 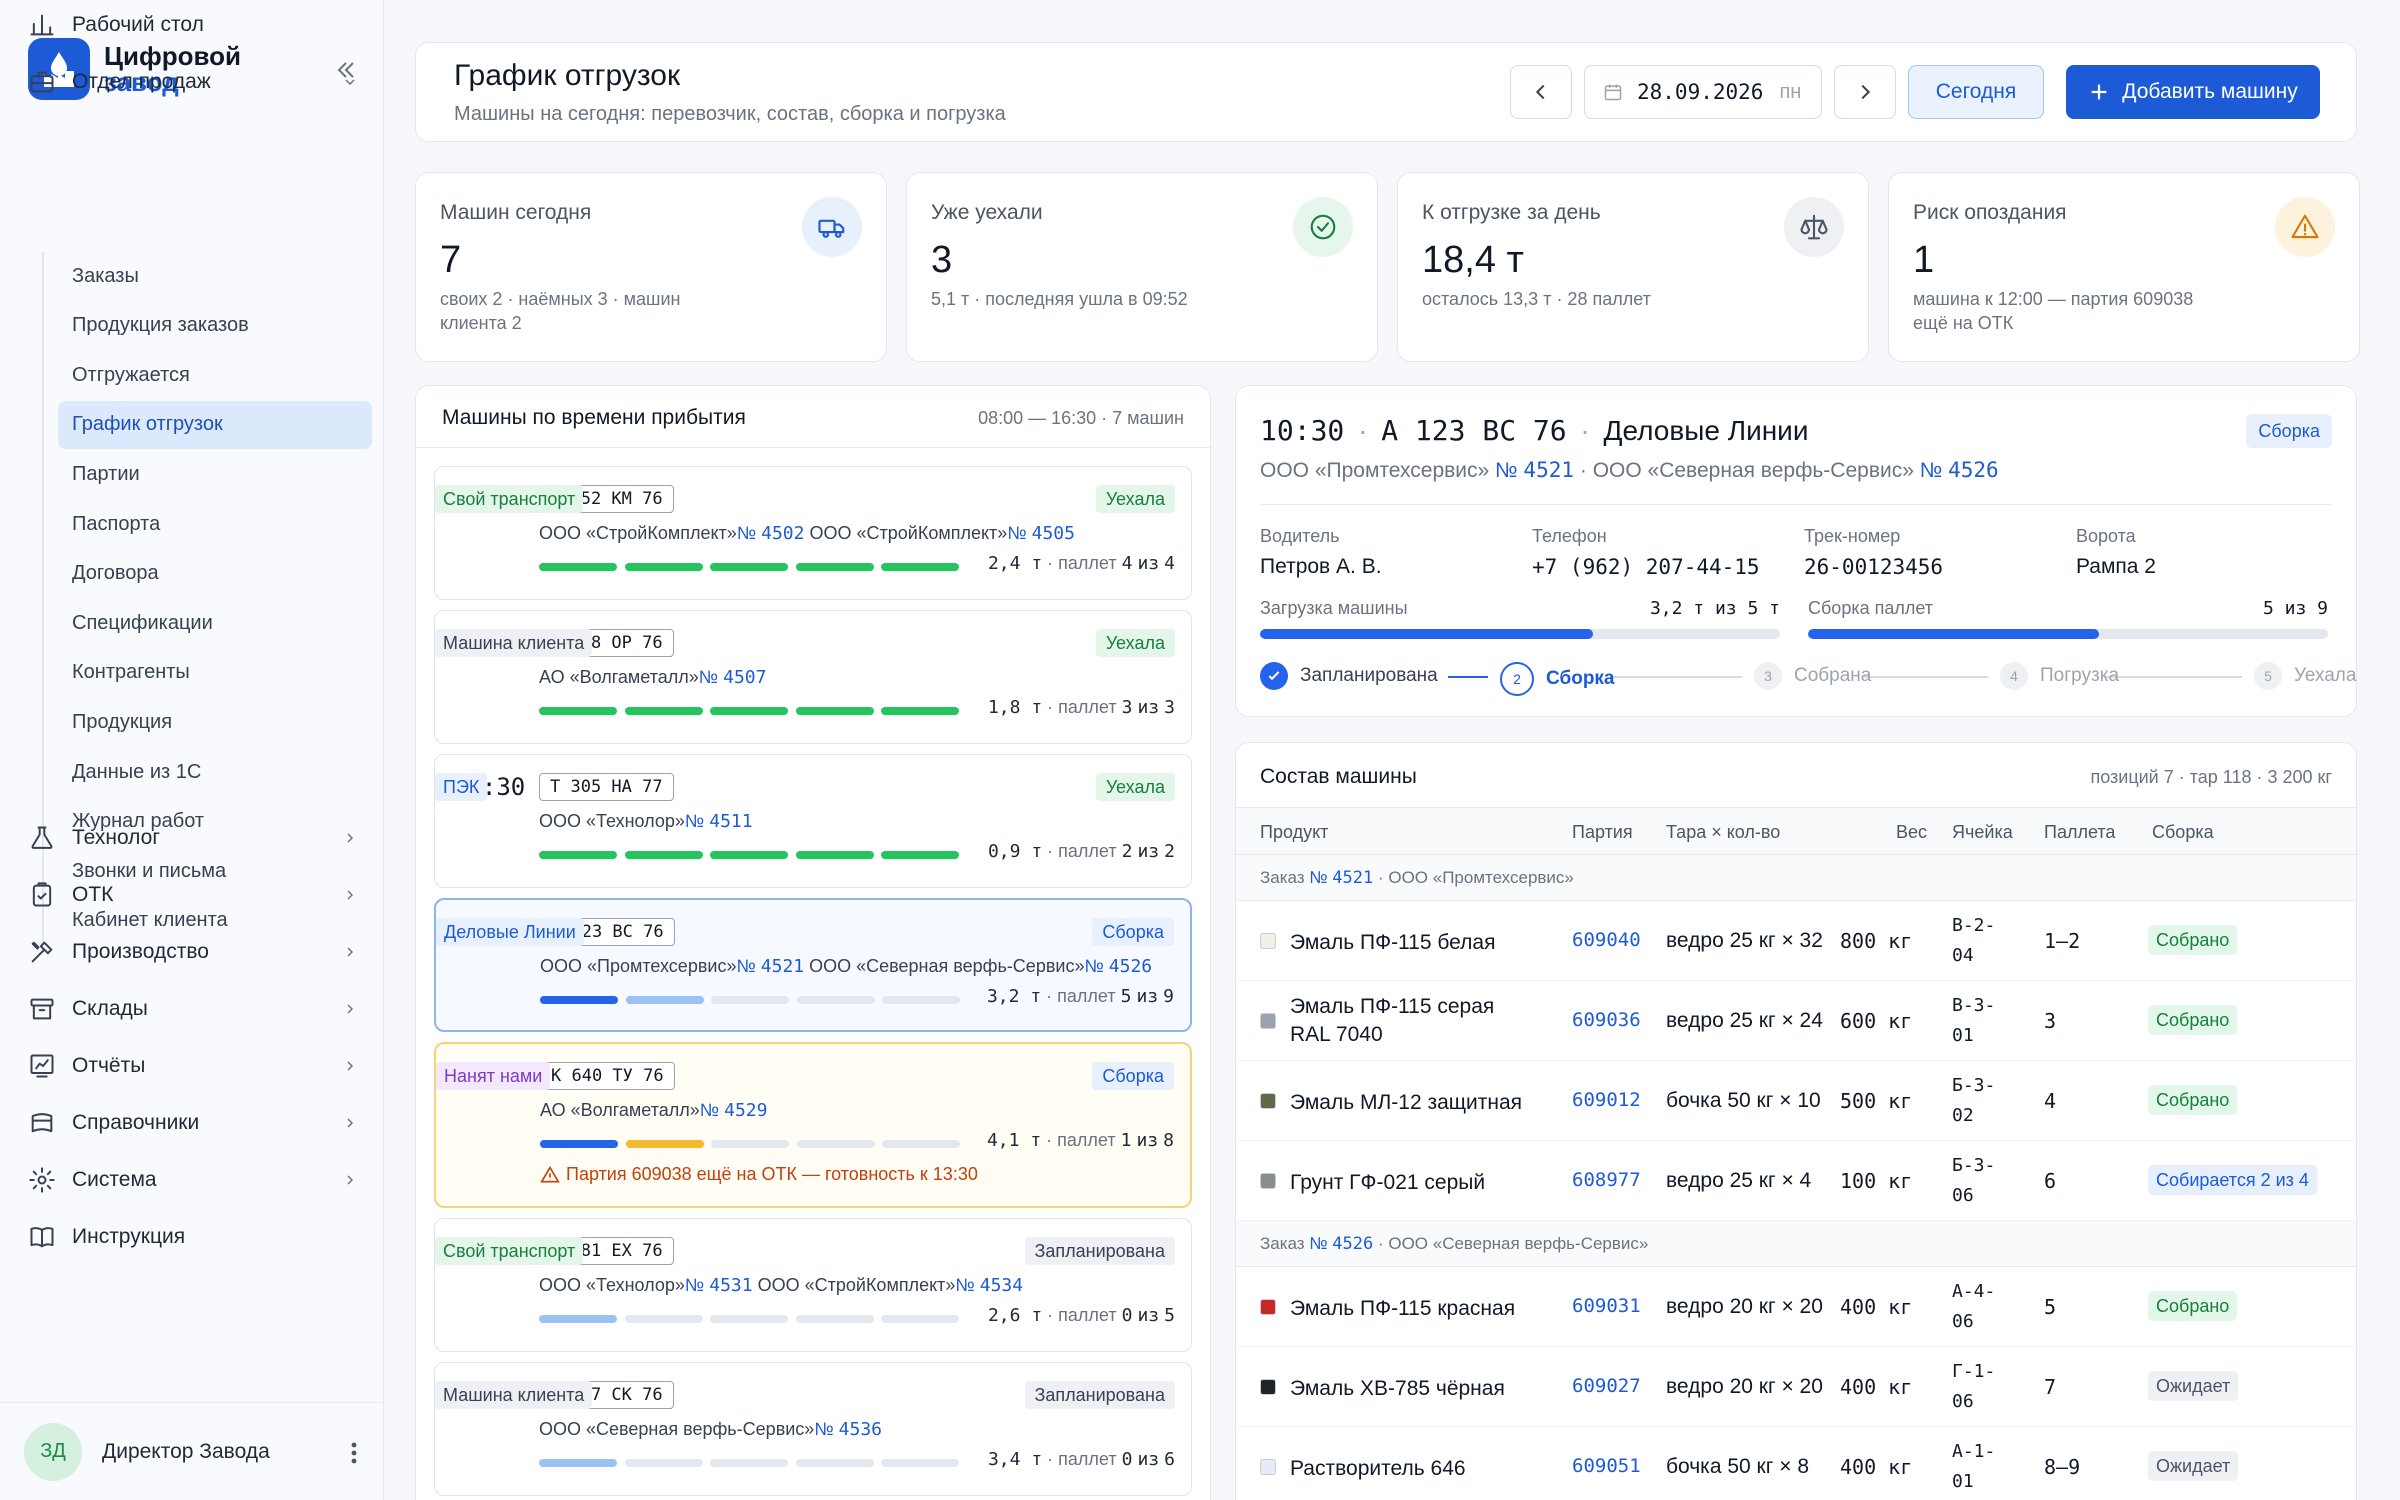 What do you see at coordinates (1865, 92) in the screenshot?
I see `next-day-button` at bounding box center [1865, 92].